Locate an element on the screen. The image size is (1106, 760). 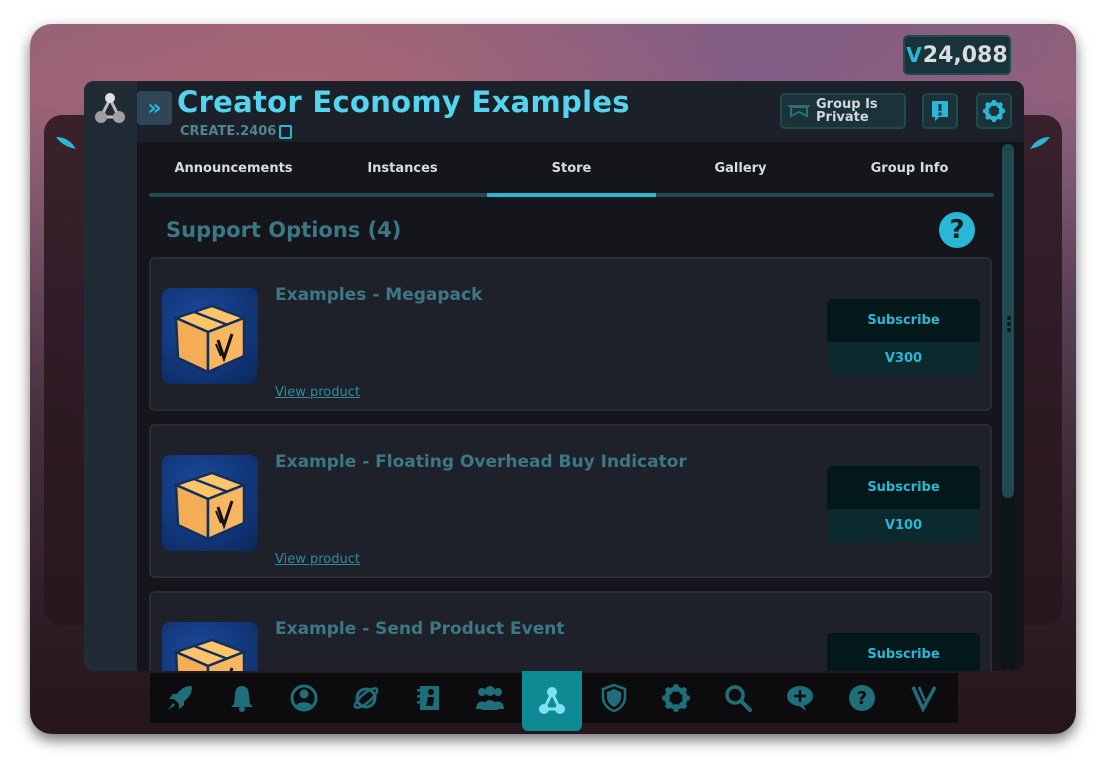
left-rail is located at coordinates (110, 376).